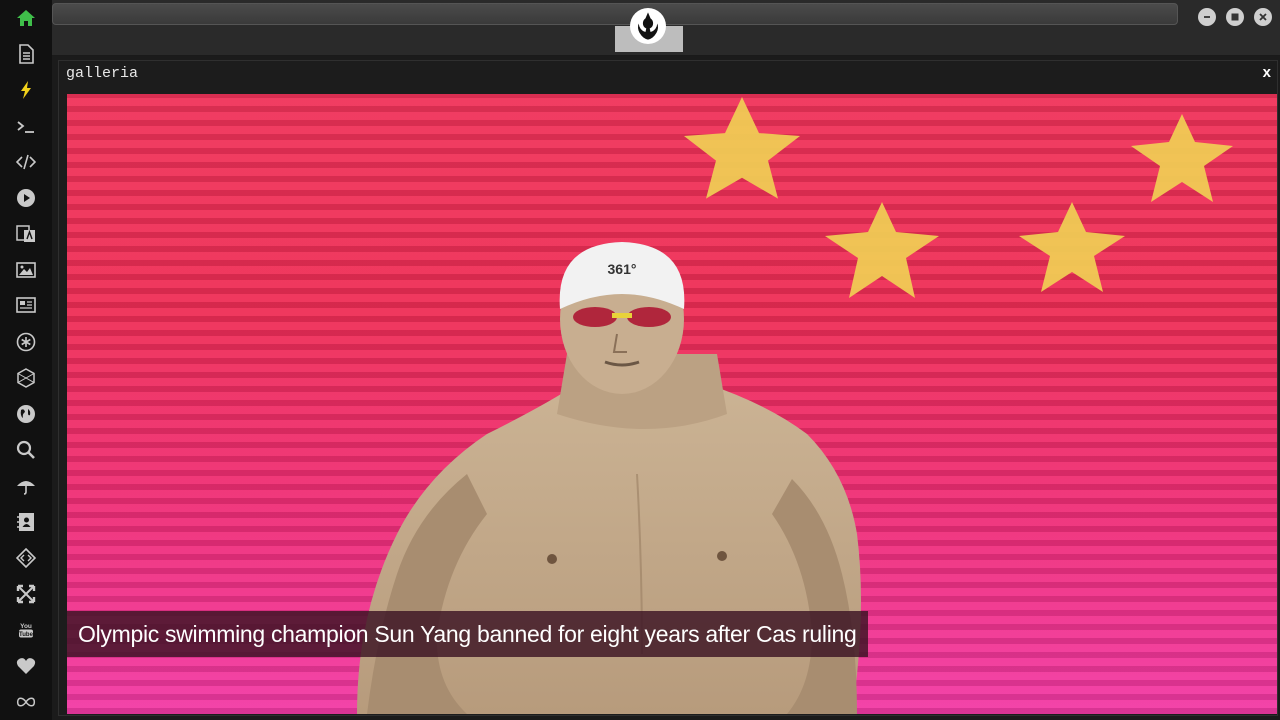 This screenshot has height=720, width=1280. I want to click on youtube-icon: You Tube, so click(26, 630).